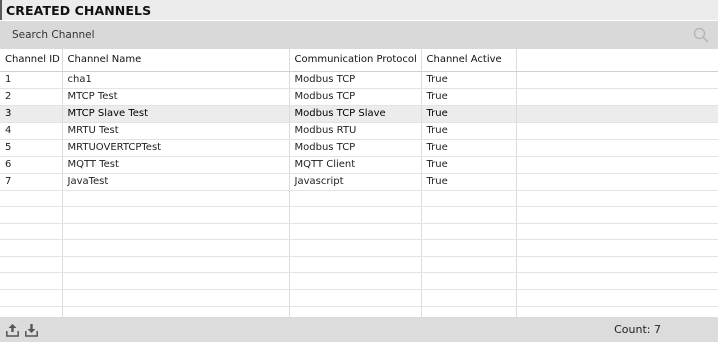  Describe the element at coordinates (355, 60) in the screenshot. I see `column-header-communication-protocol: Communication Protocol` at that location.